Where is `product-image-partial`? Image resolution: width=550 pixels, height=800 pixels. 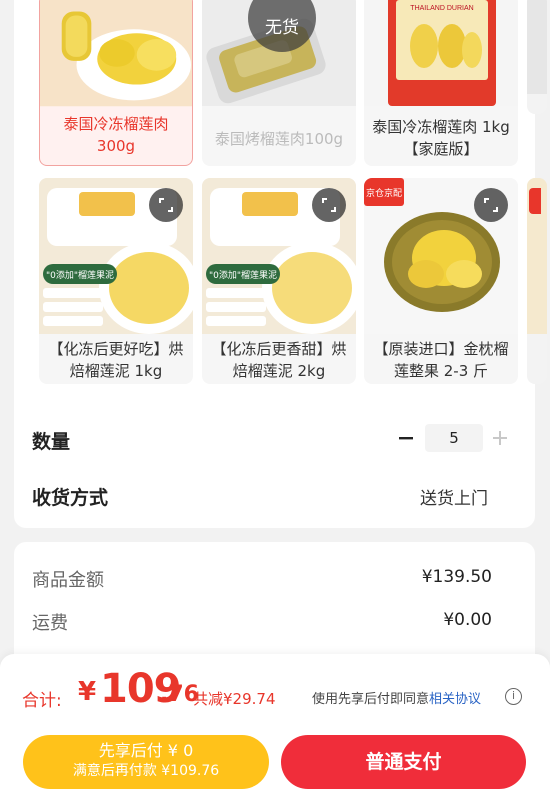
product-image-partial is located at coordinates (537, 47).